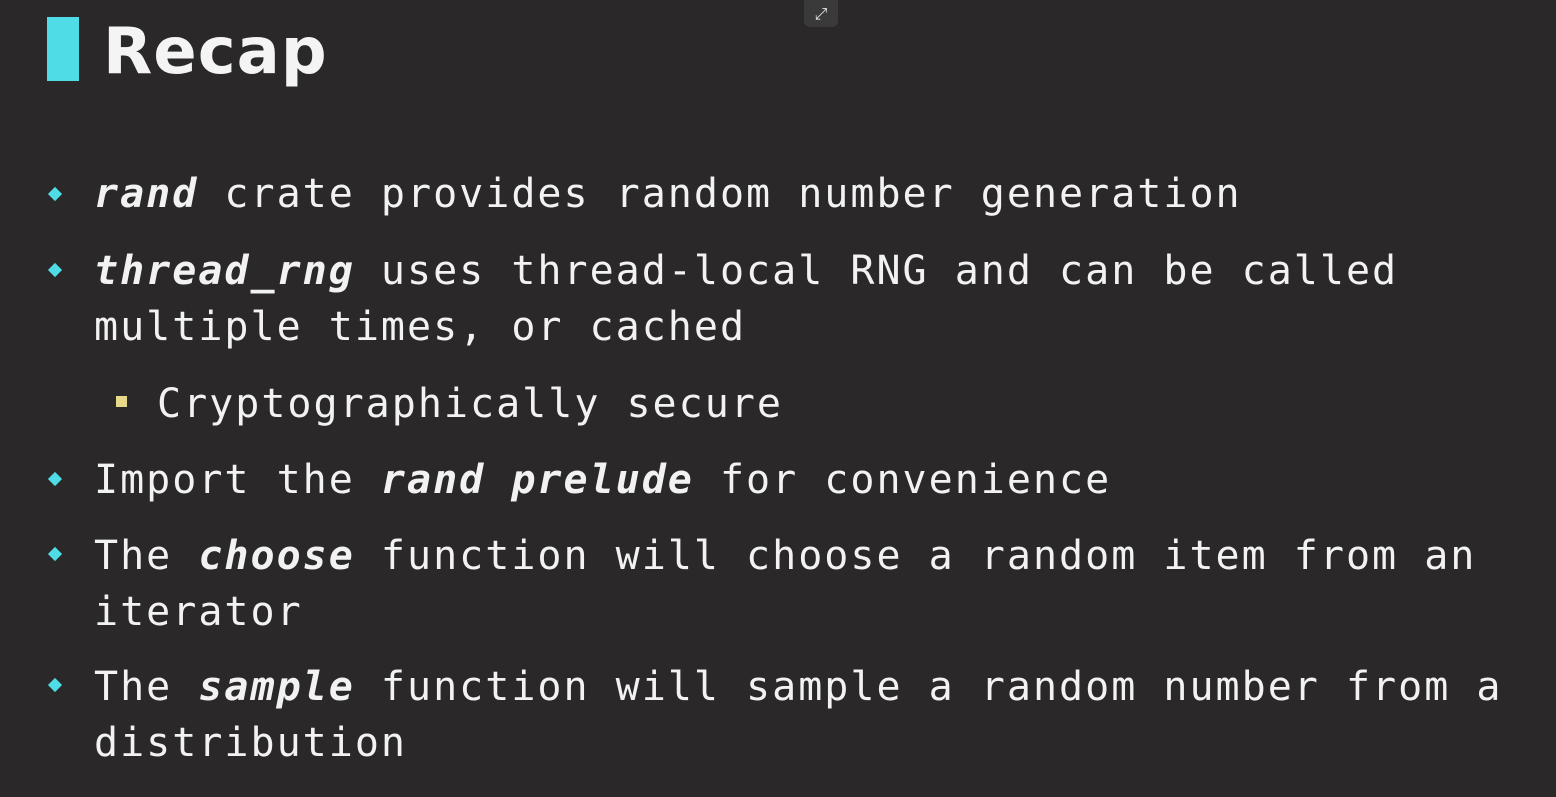 This screenshot has width=1556, height=797. Describe the element at coordinates (276, 556) in the screenshot. I see `bullet-keyword: choose` at that location.